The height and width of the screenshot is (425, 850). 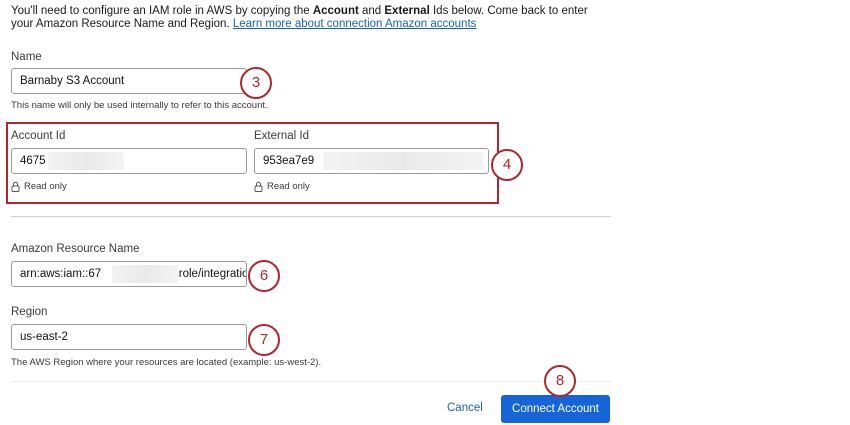 What do you see at coordinates (288, 186) in the screenshot?
I see `external-id-readonly-label: Read only` at bounding box center [288, 186].